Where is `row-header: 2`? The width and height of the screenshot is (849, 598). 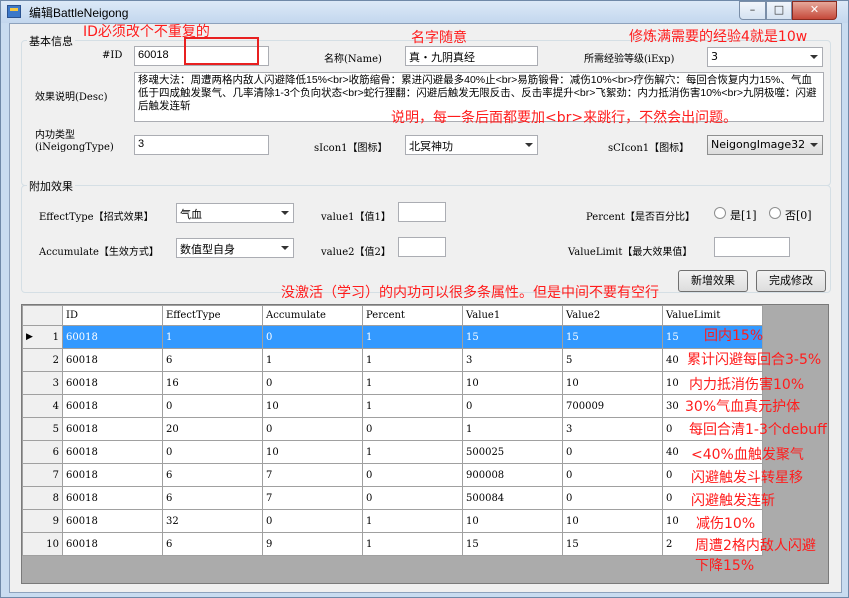 row-header: 2 is located at coordinates (42, 360).